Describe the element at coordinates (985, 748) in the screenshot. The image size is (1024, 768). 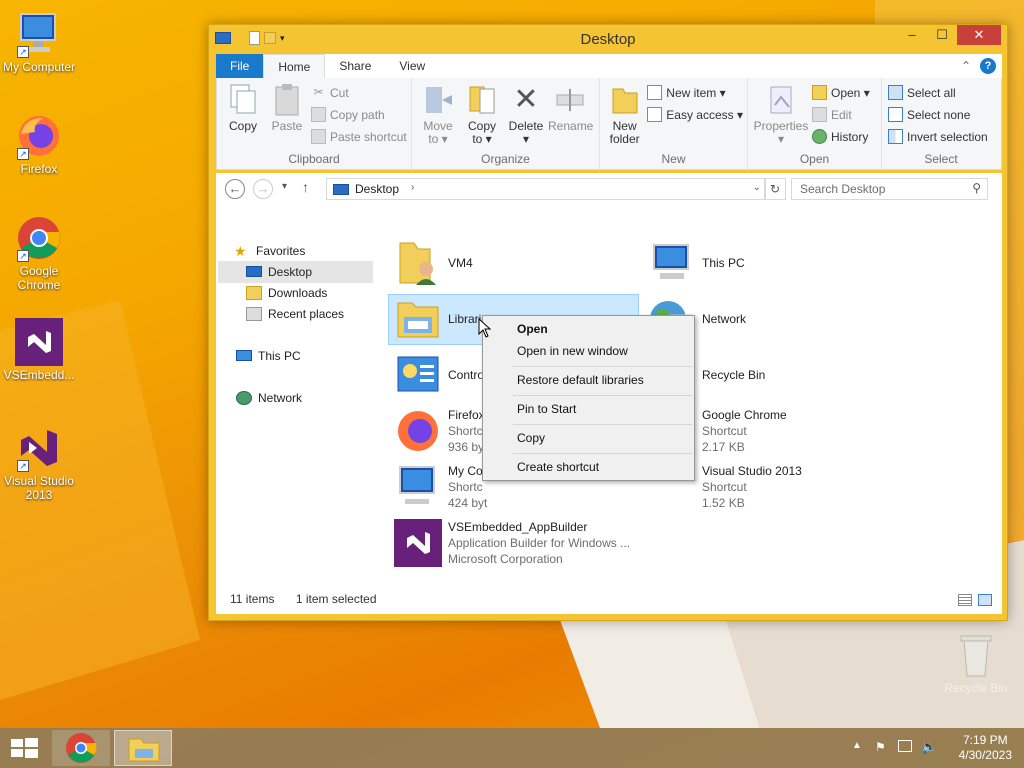
I see `system-clock: 7:19 PM 4/30/2023` at that location.